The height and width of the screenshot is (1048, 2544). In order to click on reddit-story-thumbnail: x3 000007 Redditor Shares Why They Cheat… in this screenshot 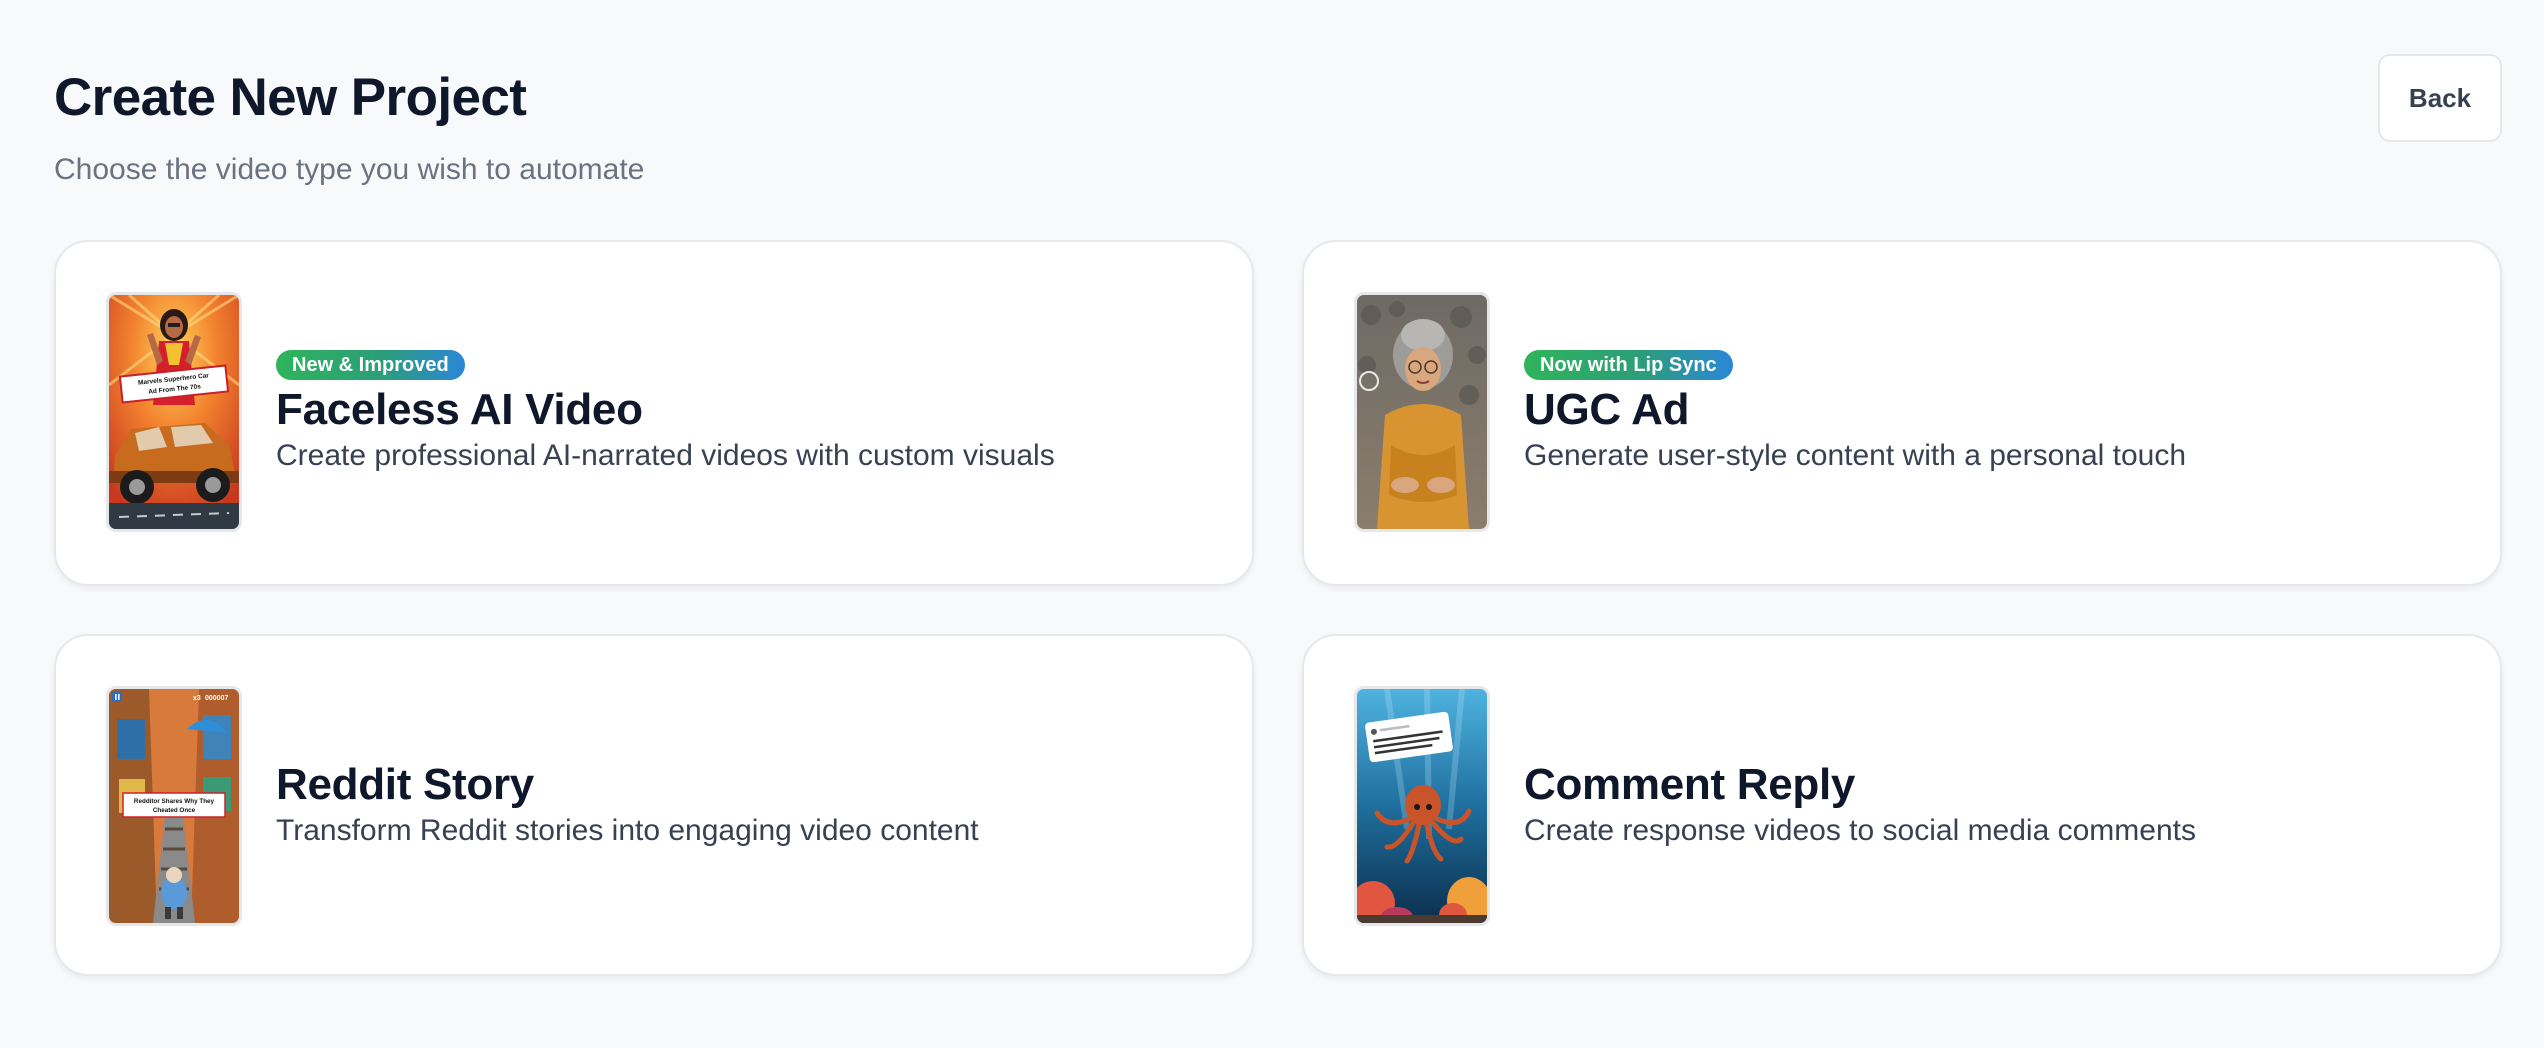, I will do `click(174, 806)`.